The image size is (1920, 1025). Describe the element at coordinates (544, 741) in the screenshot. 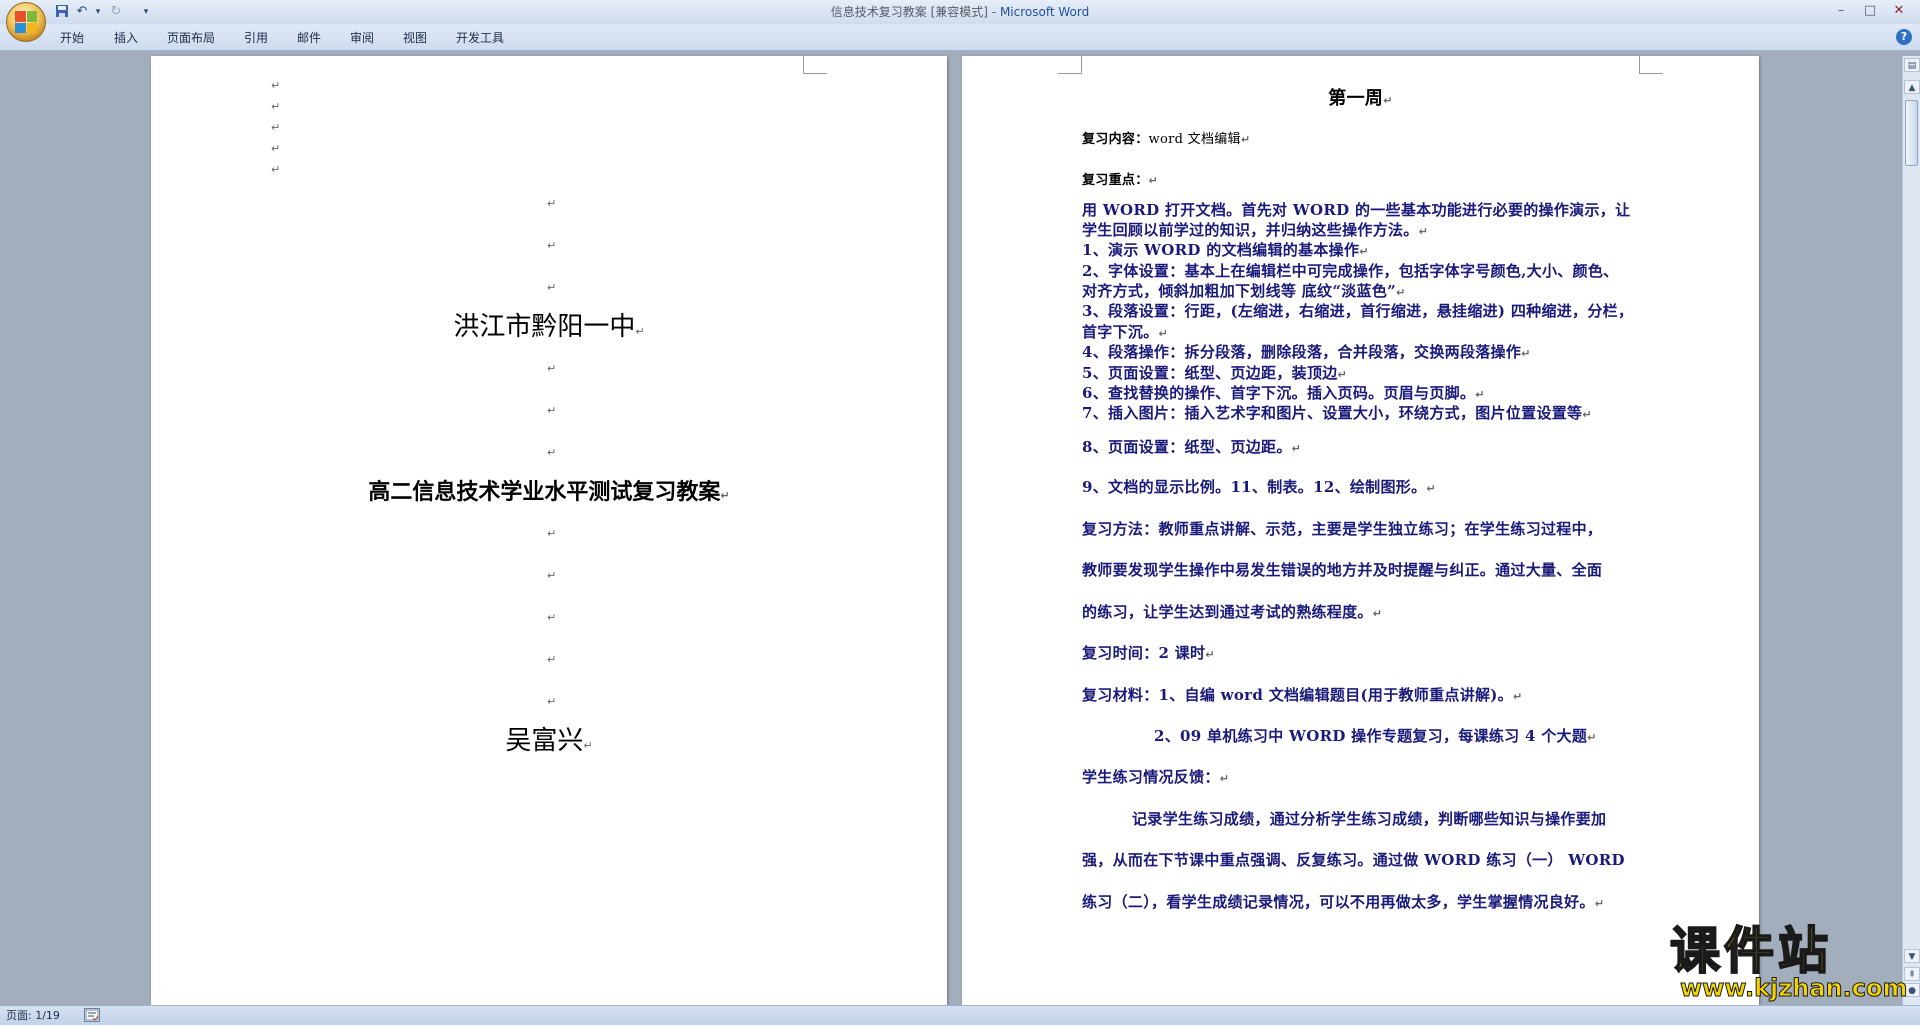

I see `author-name-text: 吴富兴` at that location.